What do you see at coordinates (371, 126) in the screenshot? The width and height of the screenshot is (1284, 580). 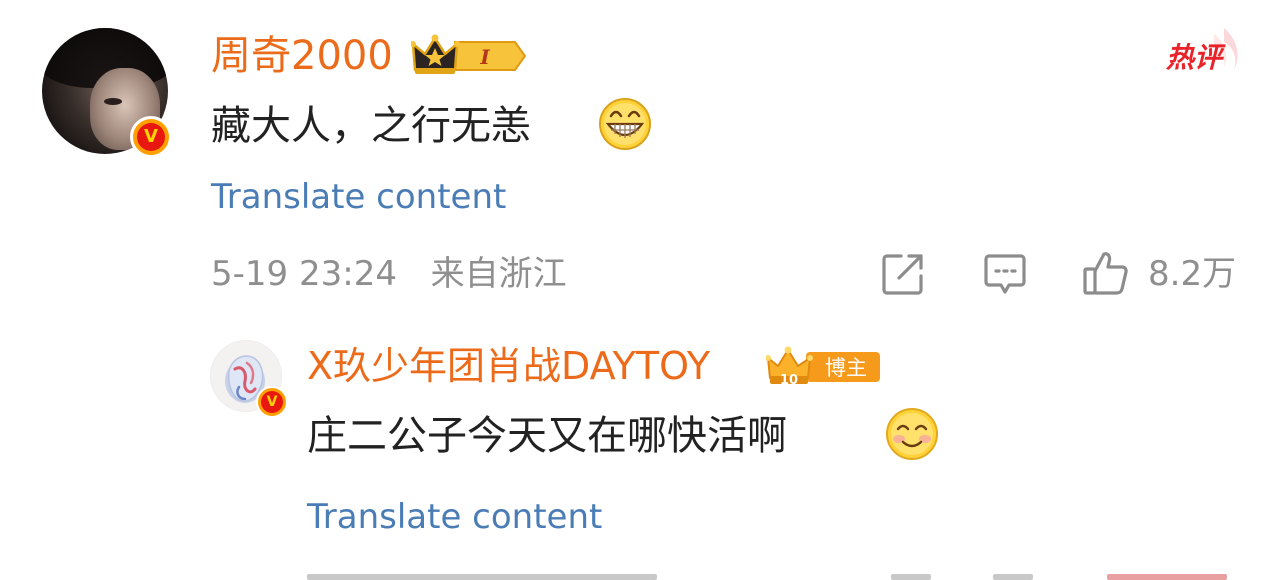 I see `comment-text: 藏大人，之行无恙` at bounding box center [371, 126].